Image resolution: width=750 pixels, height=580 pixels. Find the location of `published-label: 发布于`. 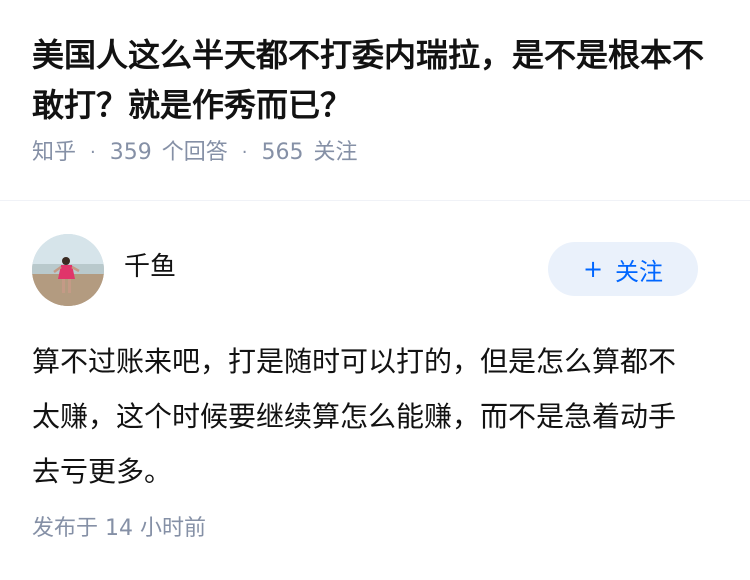

published-label: 发布于 is located at coordinates (65, 528).